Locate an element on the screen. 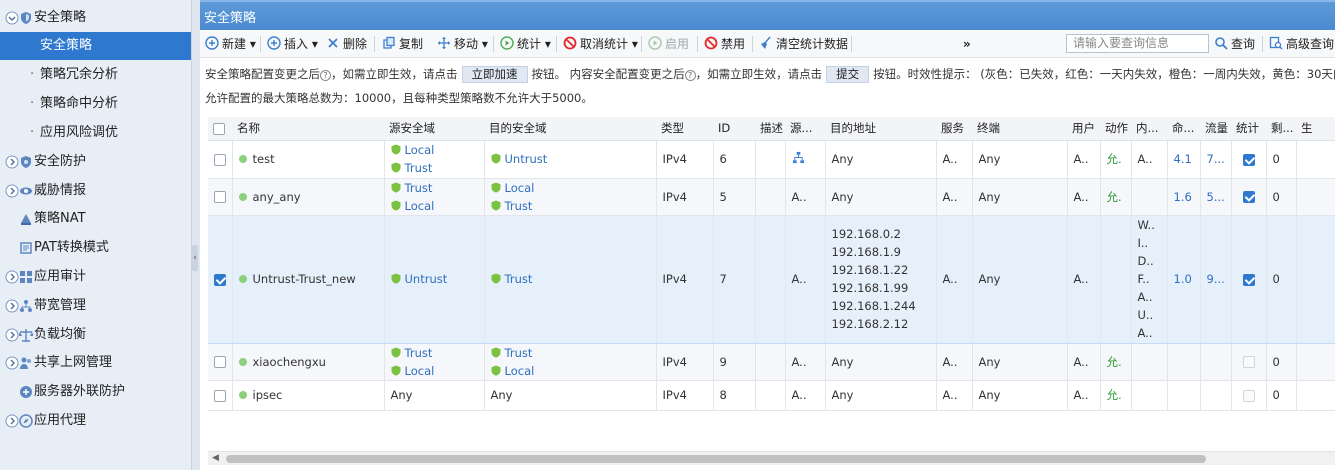 The height and width of the screenshot is (470, 1335). policy-name: any_any is located at coordinates (277, 197).